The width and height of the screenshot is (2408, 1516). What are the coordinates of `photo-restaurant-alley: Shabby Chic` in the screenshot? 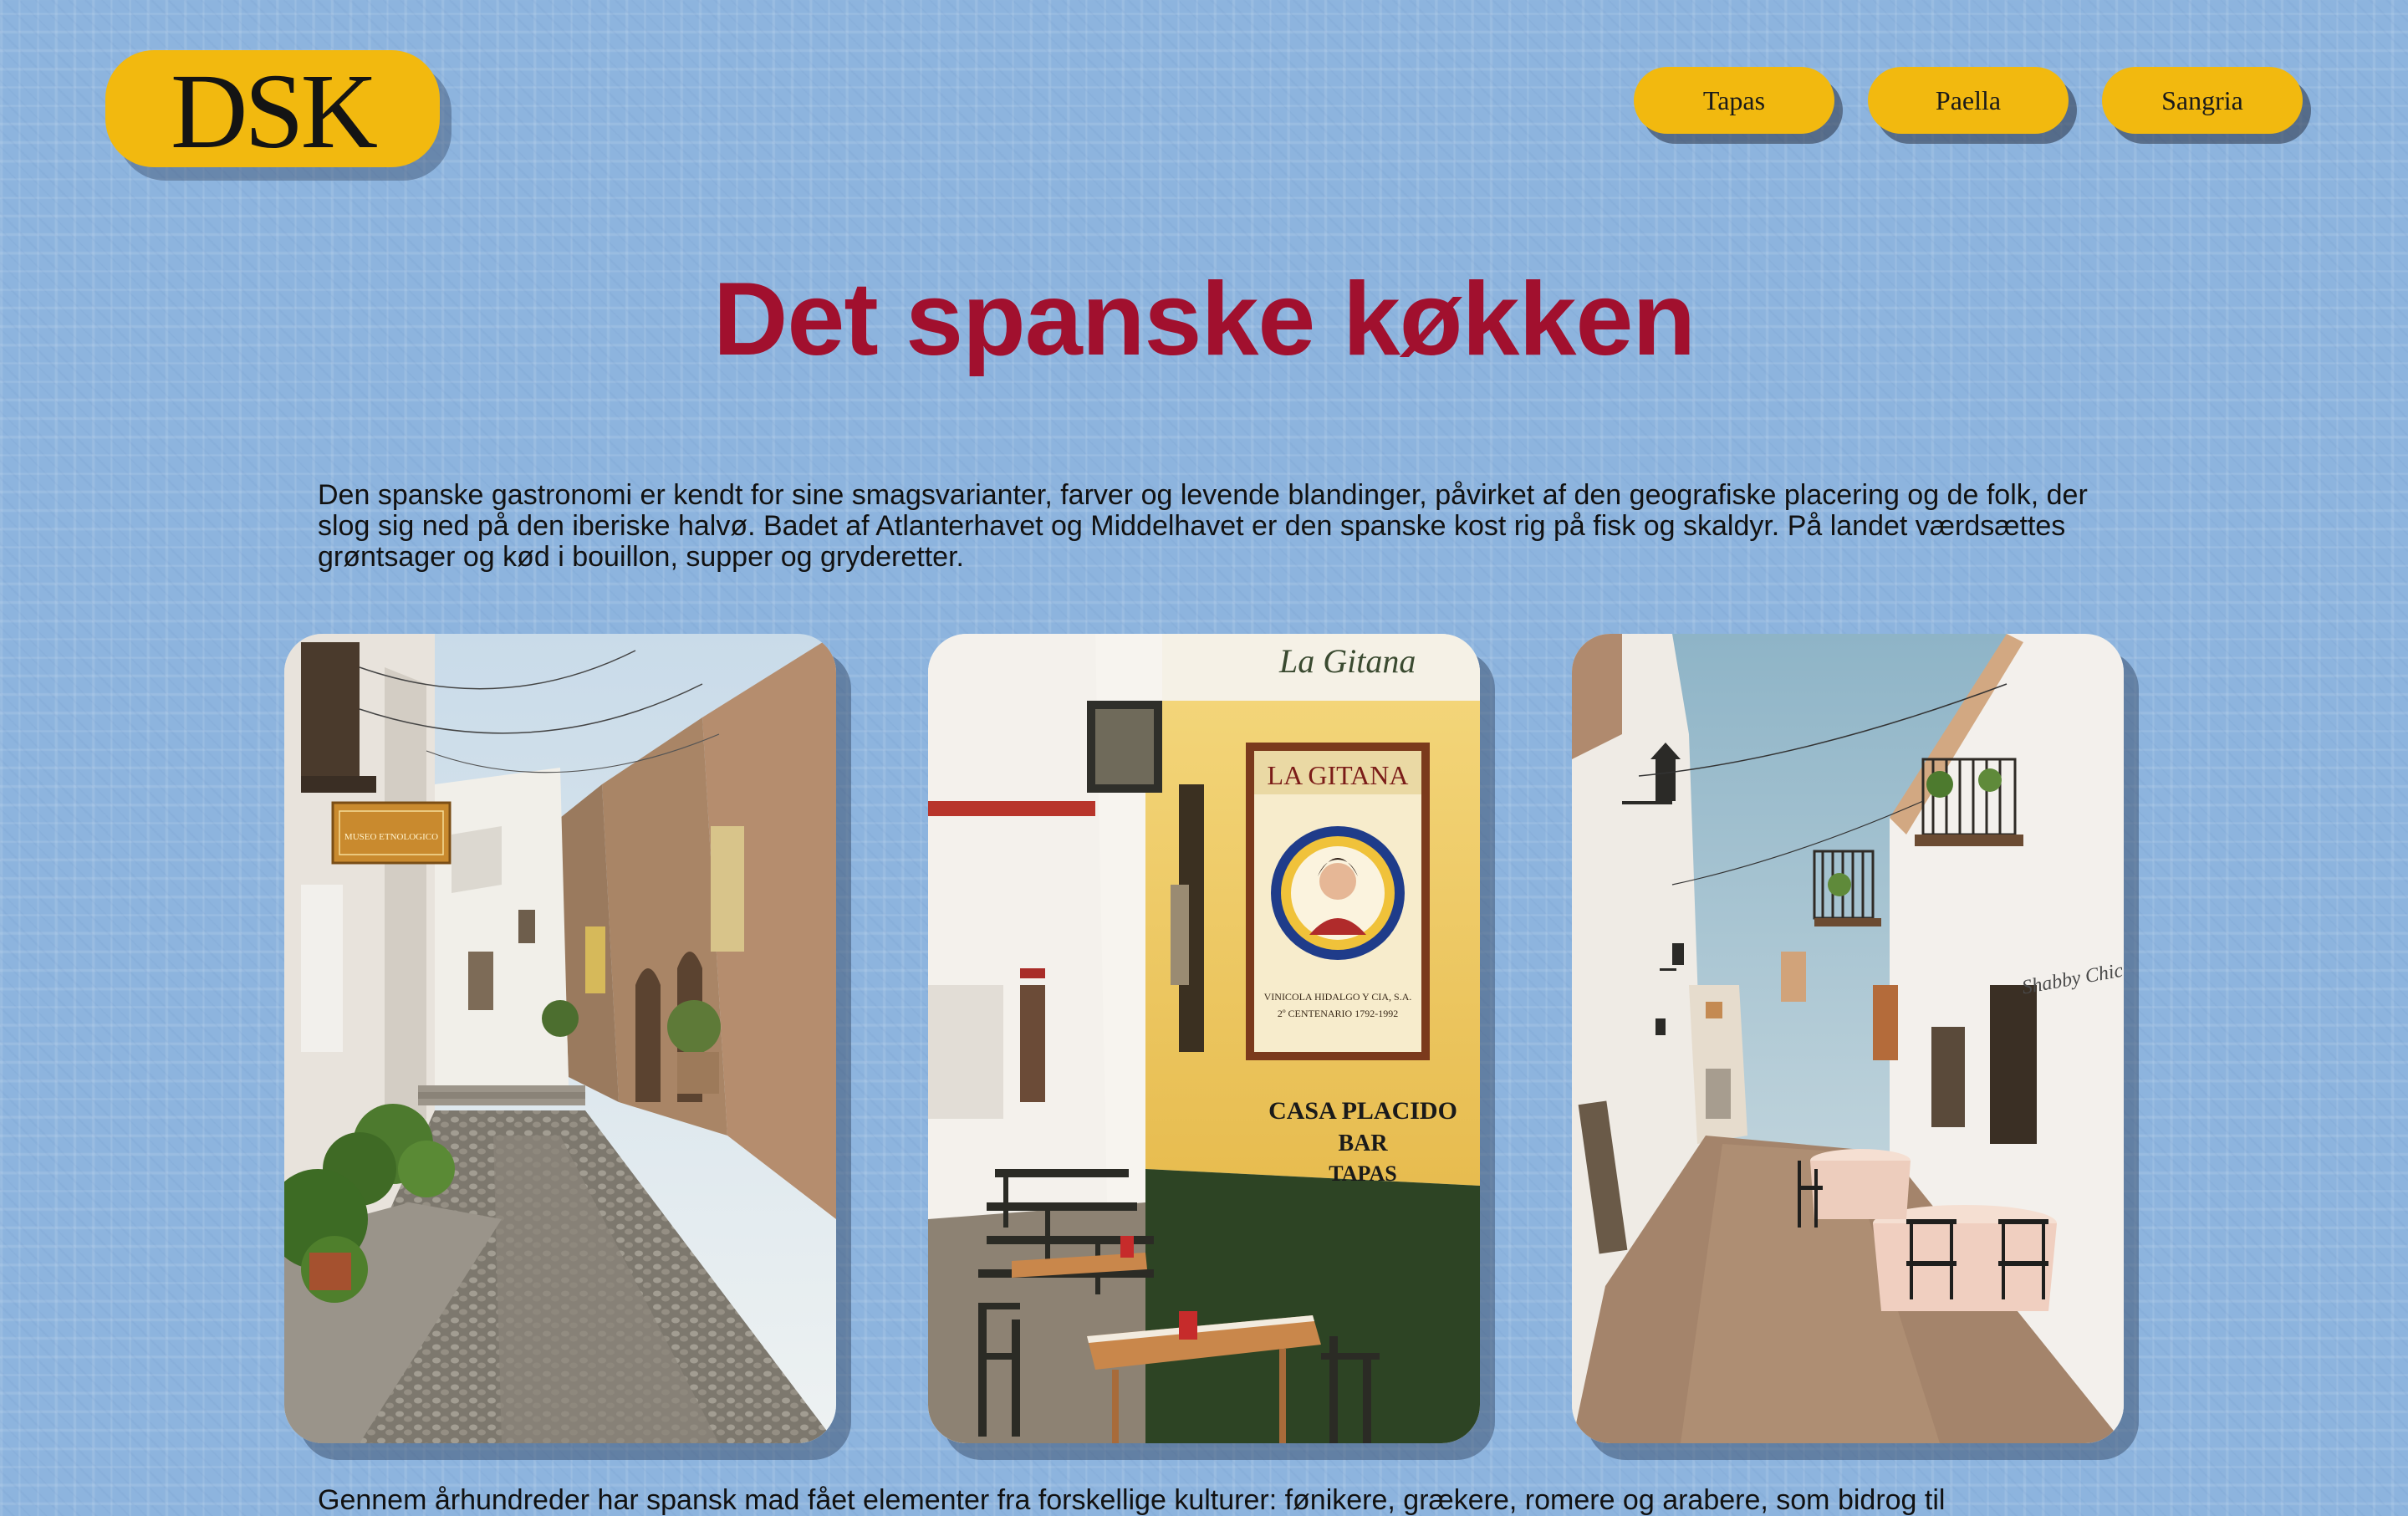 It's located at (1848, 1038).